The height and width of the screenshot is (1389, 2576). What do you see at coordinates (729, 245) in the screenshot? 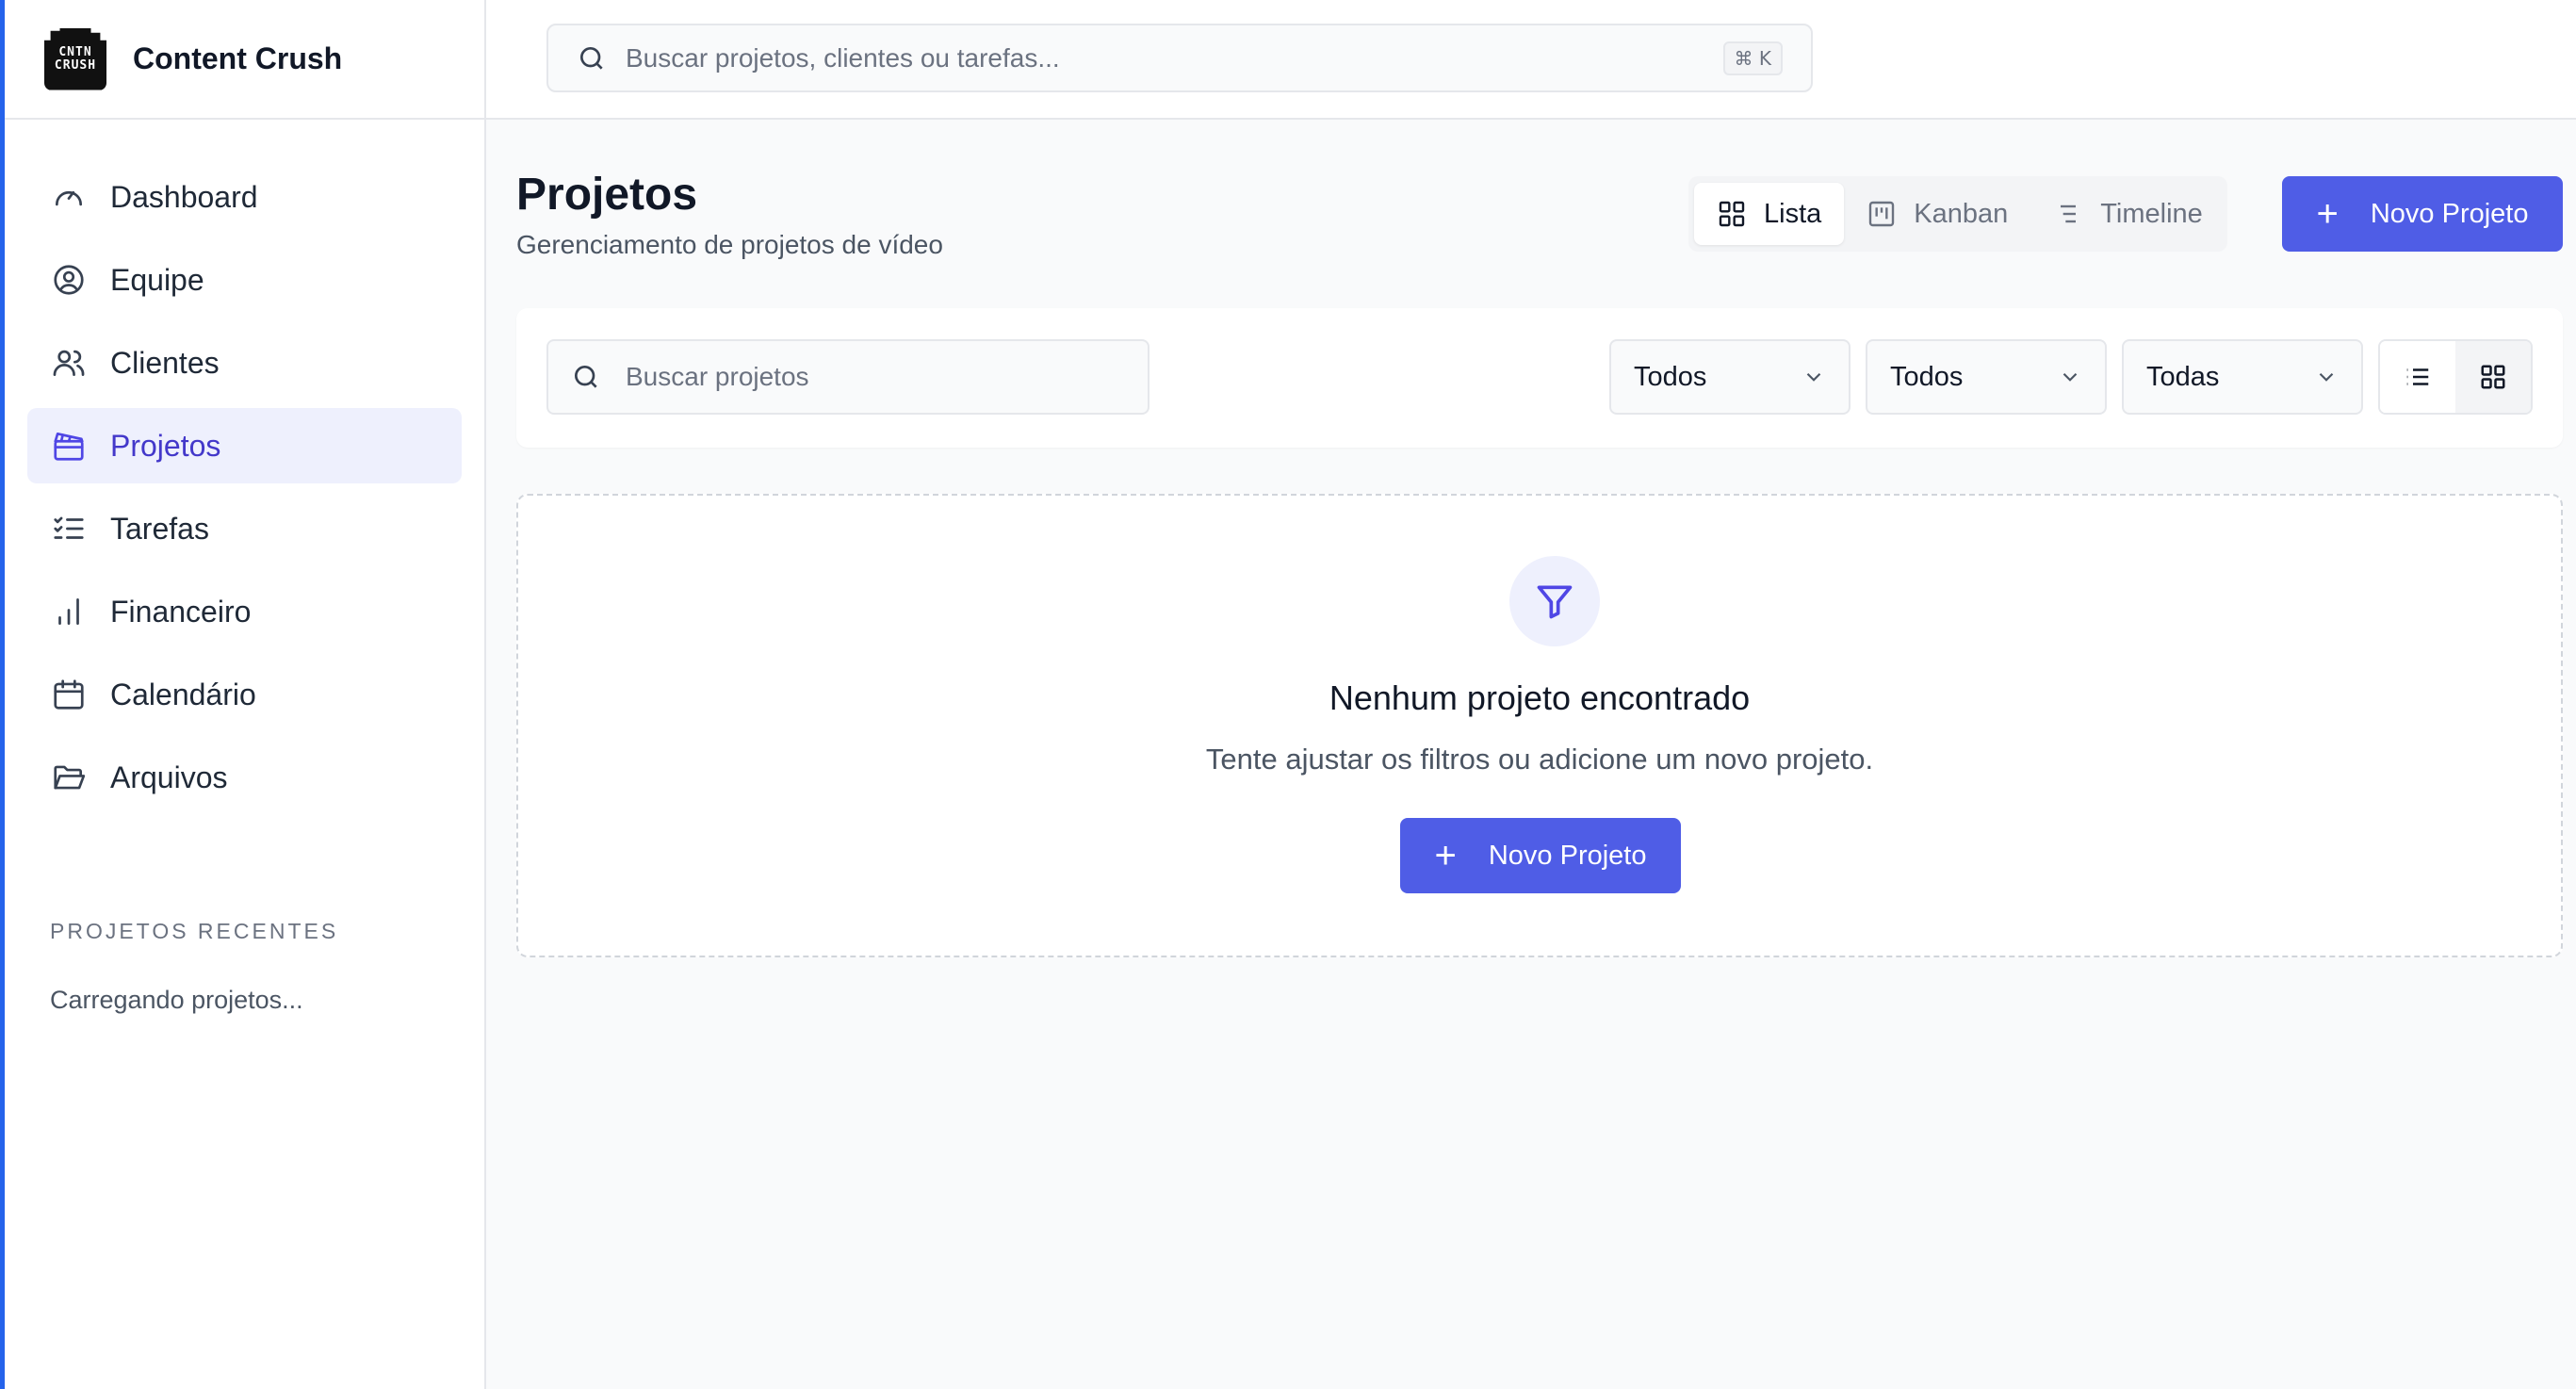
I see `page-subtitle: Gerenciamento de projetos de vídeo` at bounding box center [729, 245].